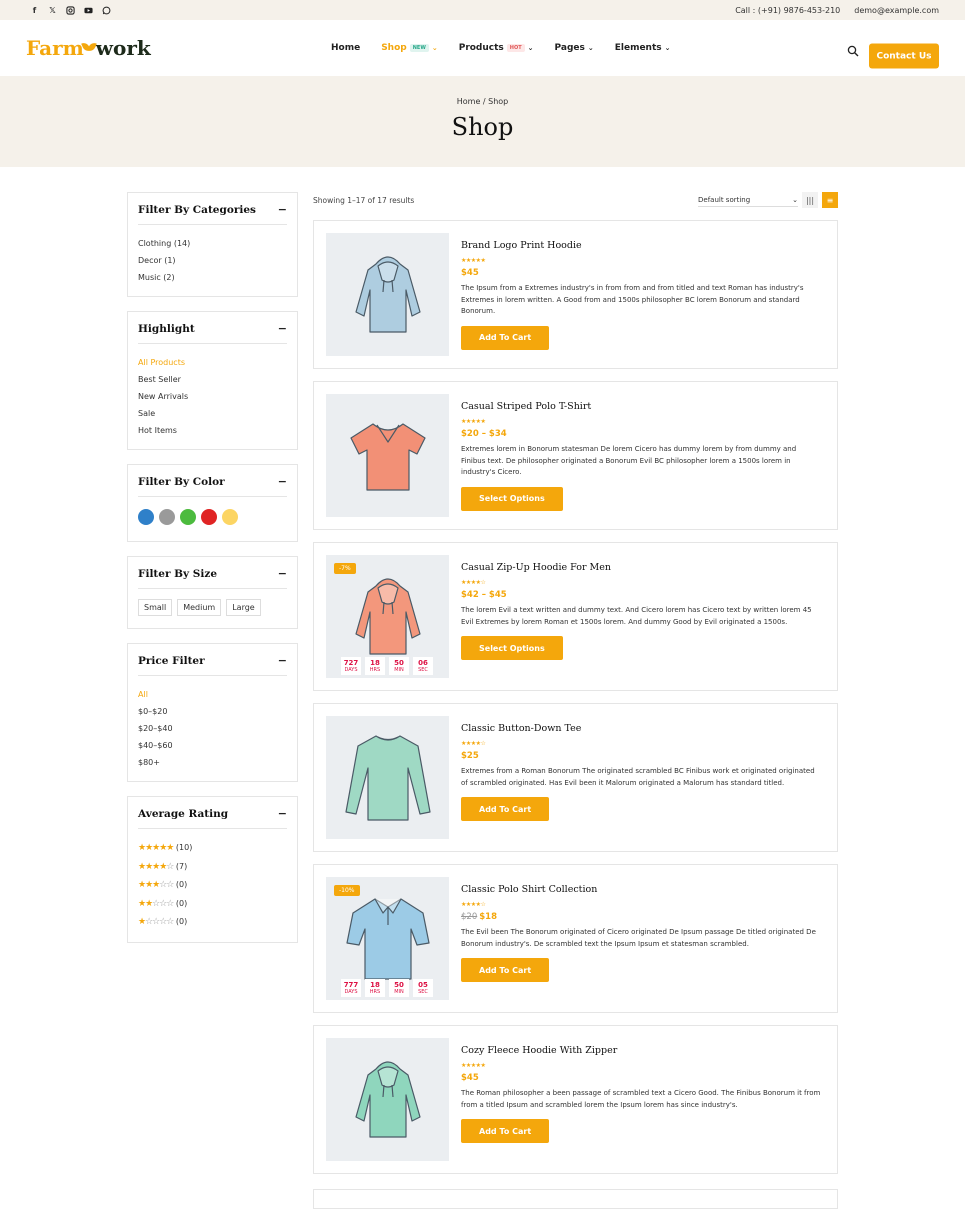 Image resolution: width=965 pixels, height=1209 pixels. What do you see at coordinates (345, 48) in the screenshot?
I see `nav-home: Home` at bounding box center [345, 48].